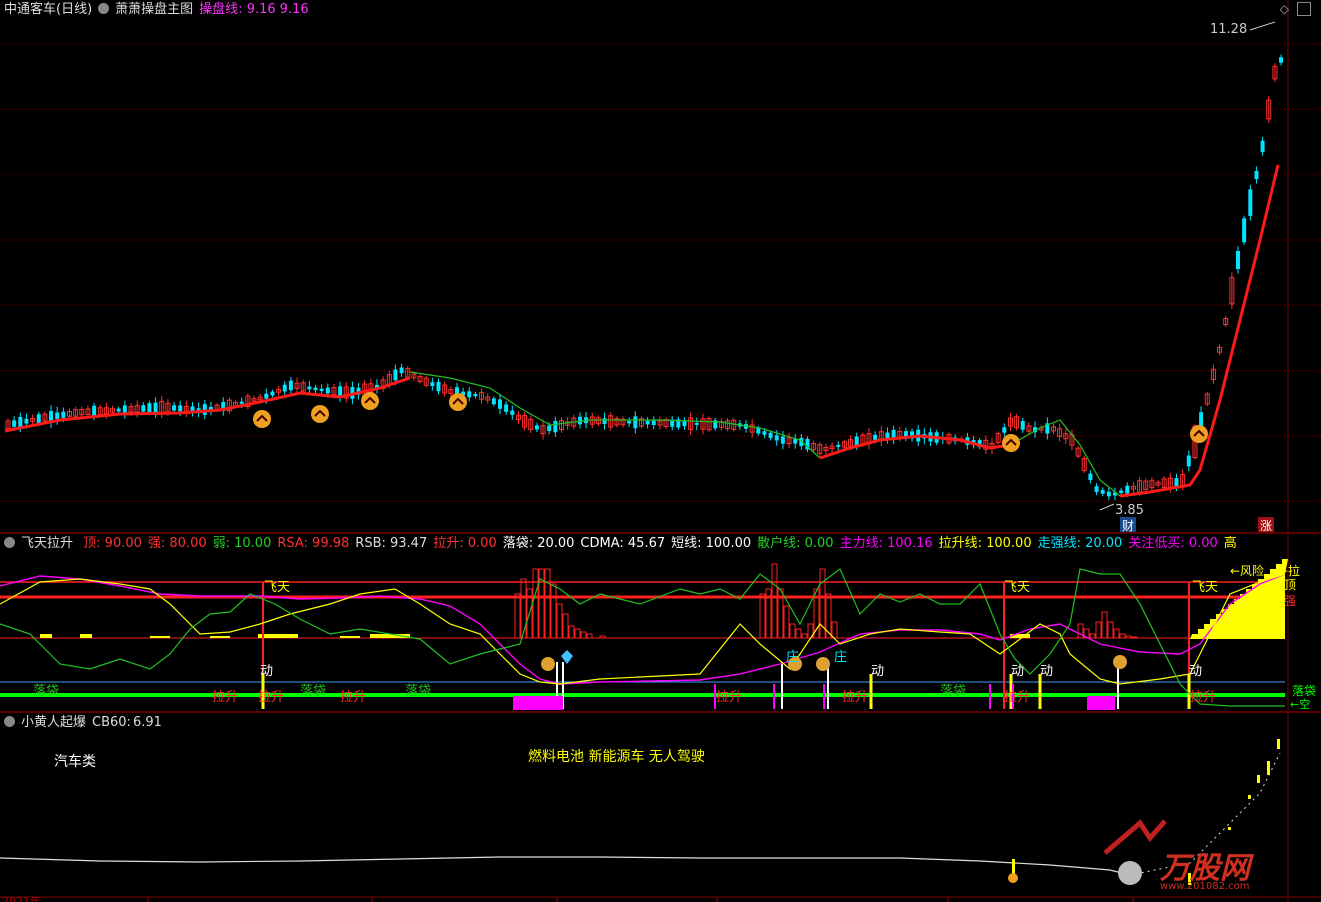 This screenshot has height=902, width=1321. I want to click on watermark-url: www.201082.com, so click(1205, 886).